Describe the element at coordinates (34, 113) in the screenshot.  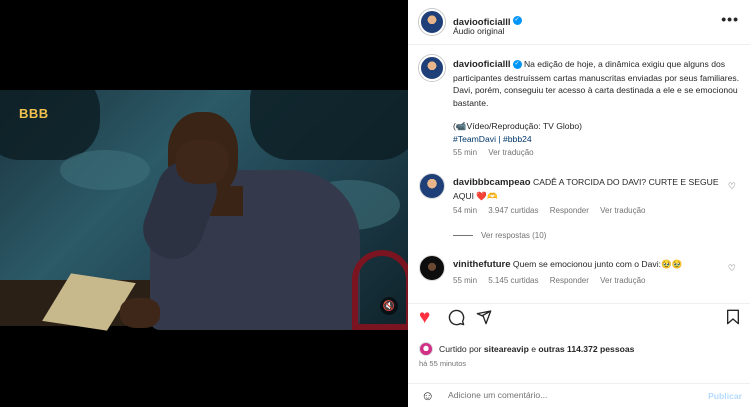
I see `bbb-logo: BBB` at that location.